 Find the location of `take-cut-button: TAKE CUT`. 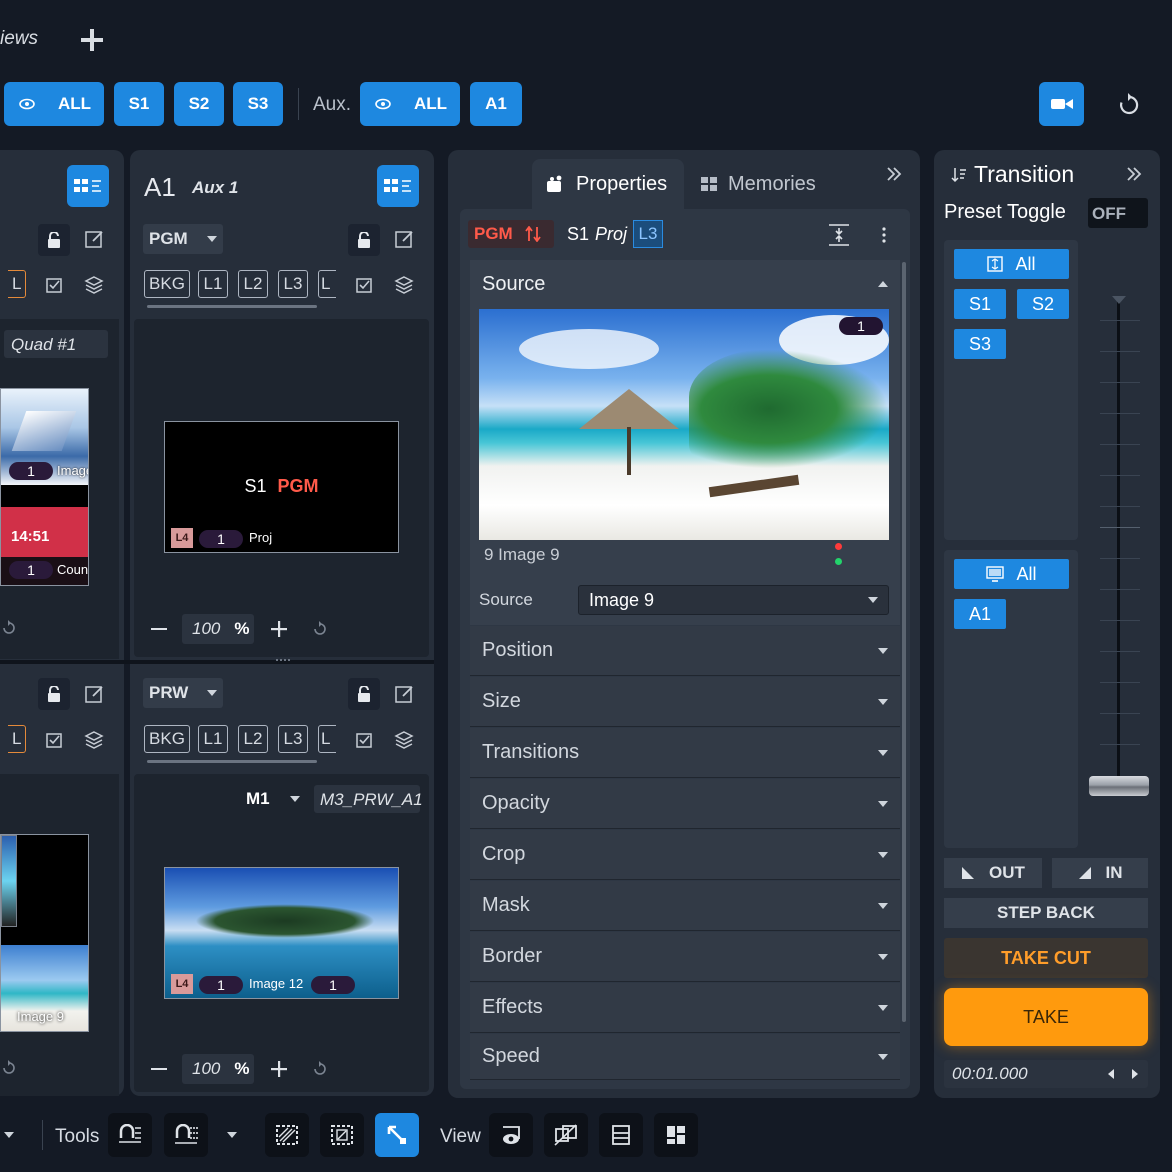

take-cut-button: TAKE CUT is located at coordinates (1046, 958).